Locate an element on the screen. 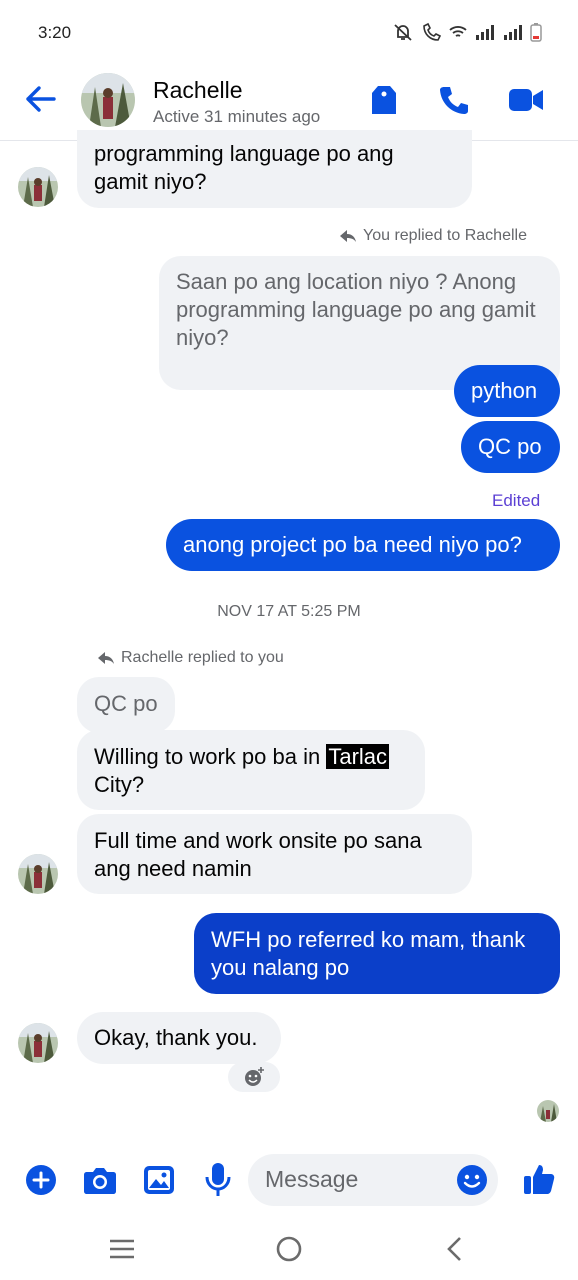 This screenshot has width=578, height=1280. seen-avatar is located at coordinates (548, 1111).